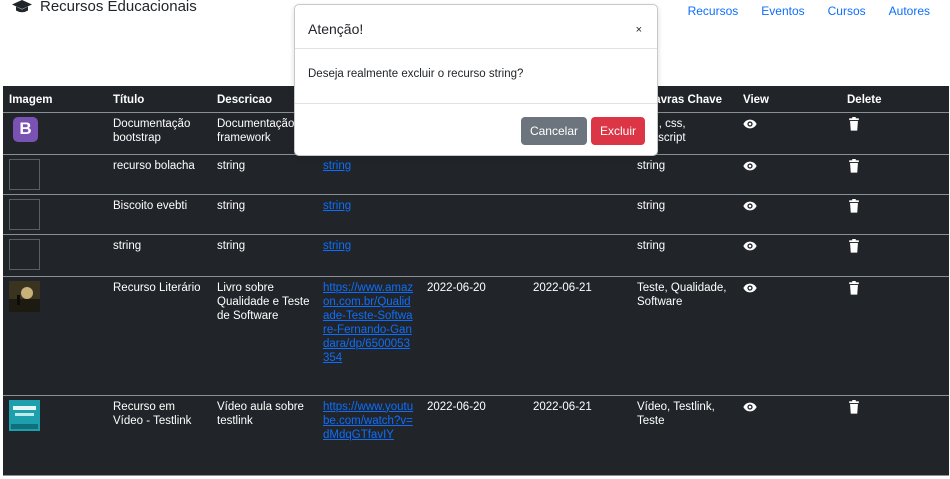  What do you see at coordinates (789, 99) in the screenshot?
I see `header-view: View` at bounding box center [789, 99].